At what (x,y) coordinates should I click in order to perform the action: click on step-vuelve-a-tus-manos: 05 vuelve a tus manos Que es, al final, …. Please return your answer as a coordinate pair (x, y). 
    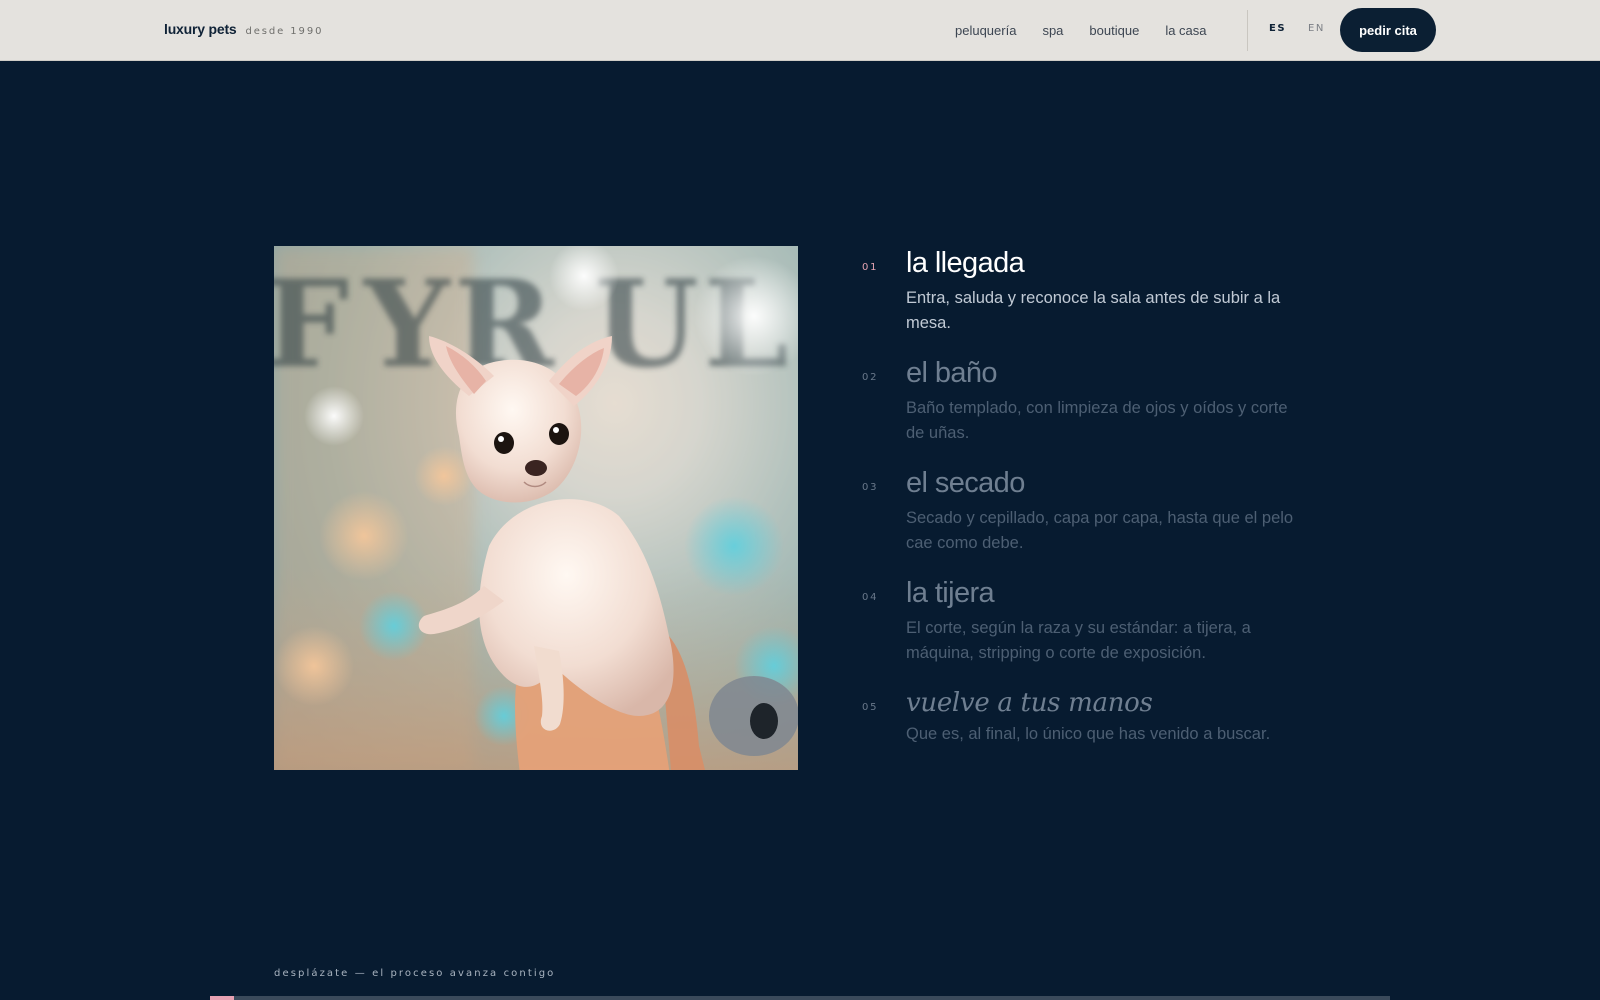
    Looking at the image, I should click on (1082, 726).